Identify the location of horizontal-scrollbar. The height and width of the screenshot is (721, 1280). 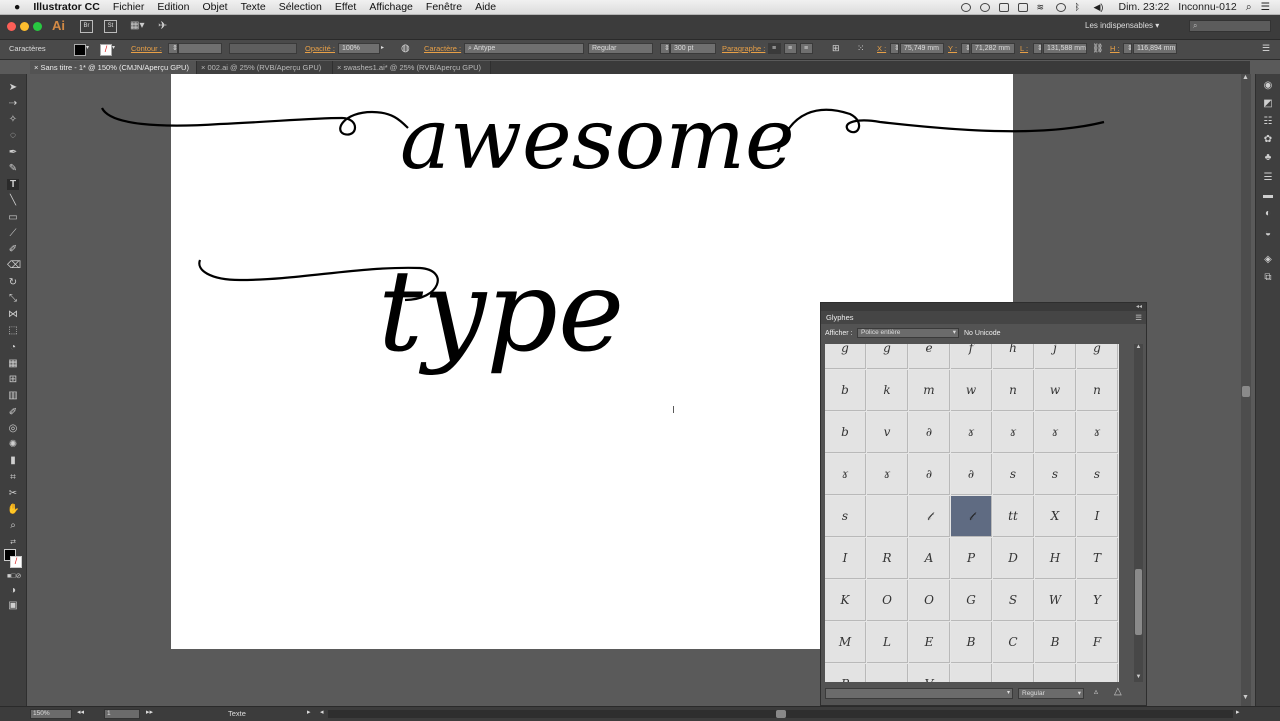
(780, 714).